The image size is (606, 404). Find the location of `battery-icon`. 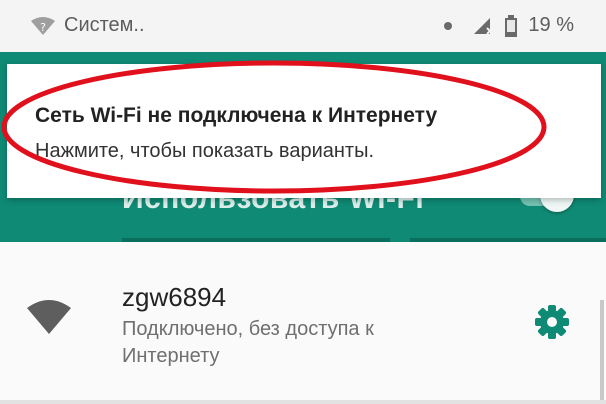

battery-icon is located at coordinates (511, 25).